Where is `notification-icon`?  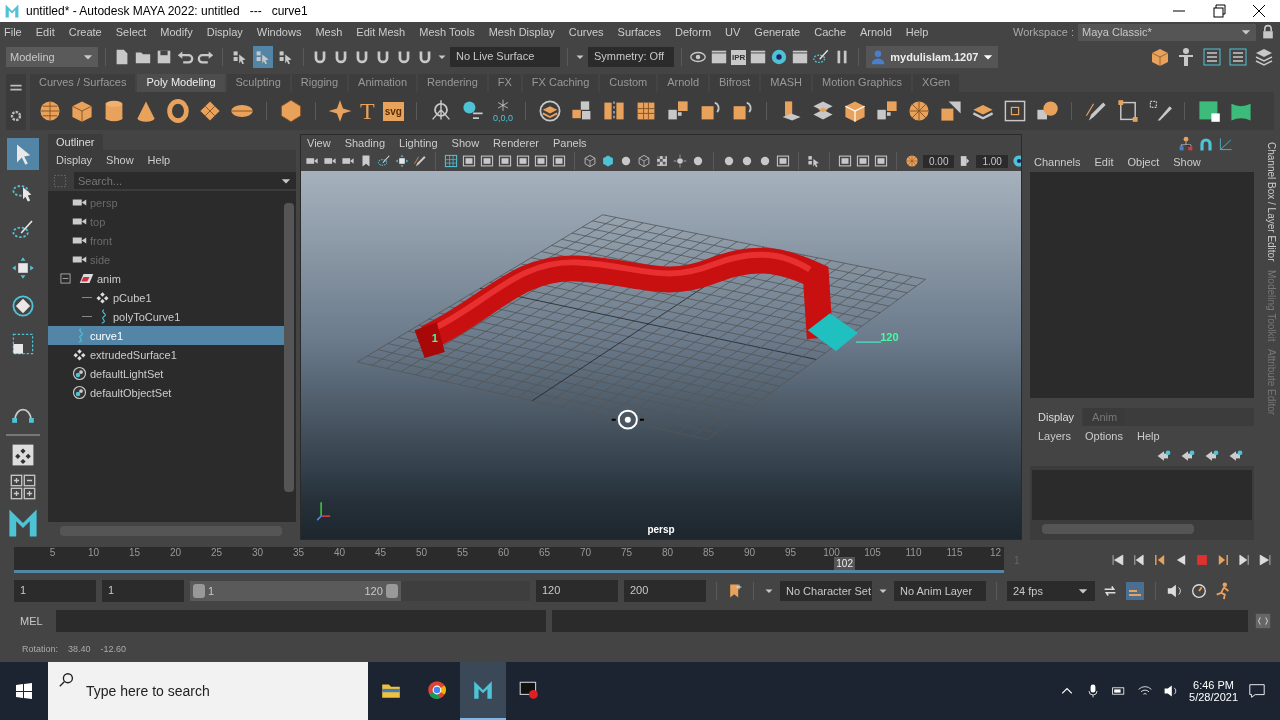 notification-icon is located at coordinates (1257, 691).